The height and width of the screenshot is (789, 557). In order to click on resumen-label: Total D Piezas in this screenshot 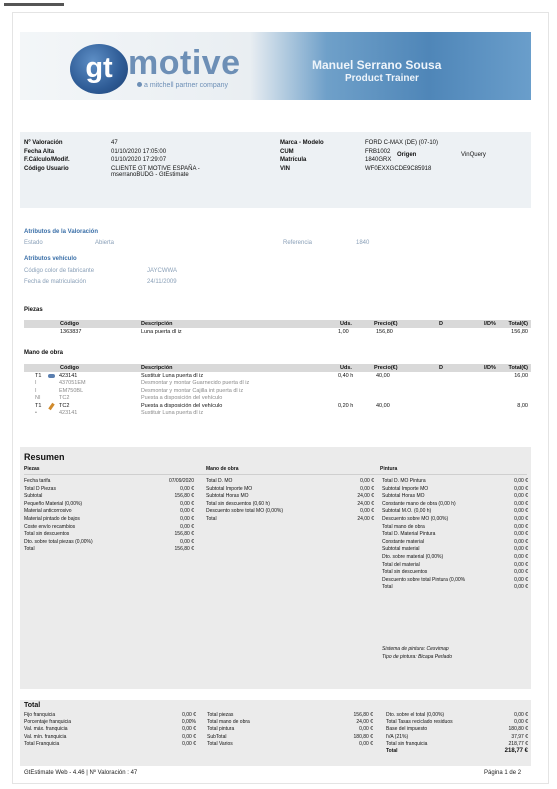, I will do `click(40, 488)`.